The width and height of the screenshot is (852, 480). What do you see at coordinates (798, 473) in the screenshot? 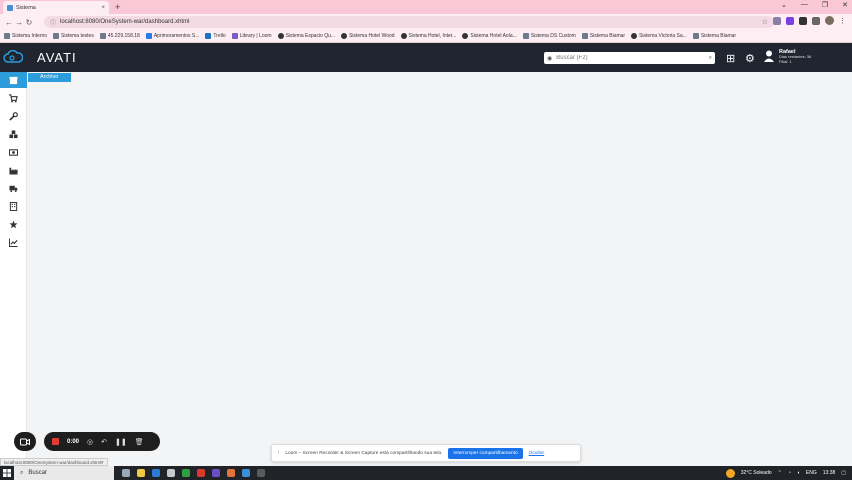
I see `volume-icon: ◖` at bounding box center [798, 473].